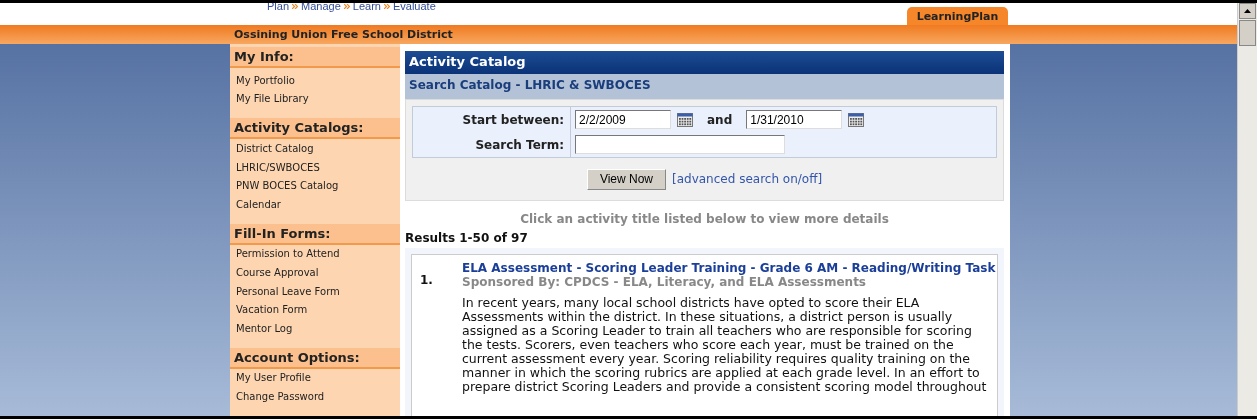 The image size is (1257, 419). What do you see at coordinates (315, 328) in the screenshot?
I see `sidebar-link: Mentor Log` at bounding box center [315, 328].